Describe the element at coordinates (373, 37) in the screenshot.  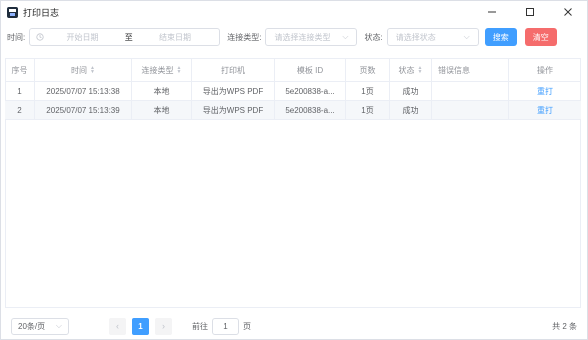
I see `status-label: 状态:` at that location.